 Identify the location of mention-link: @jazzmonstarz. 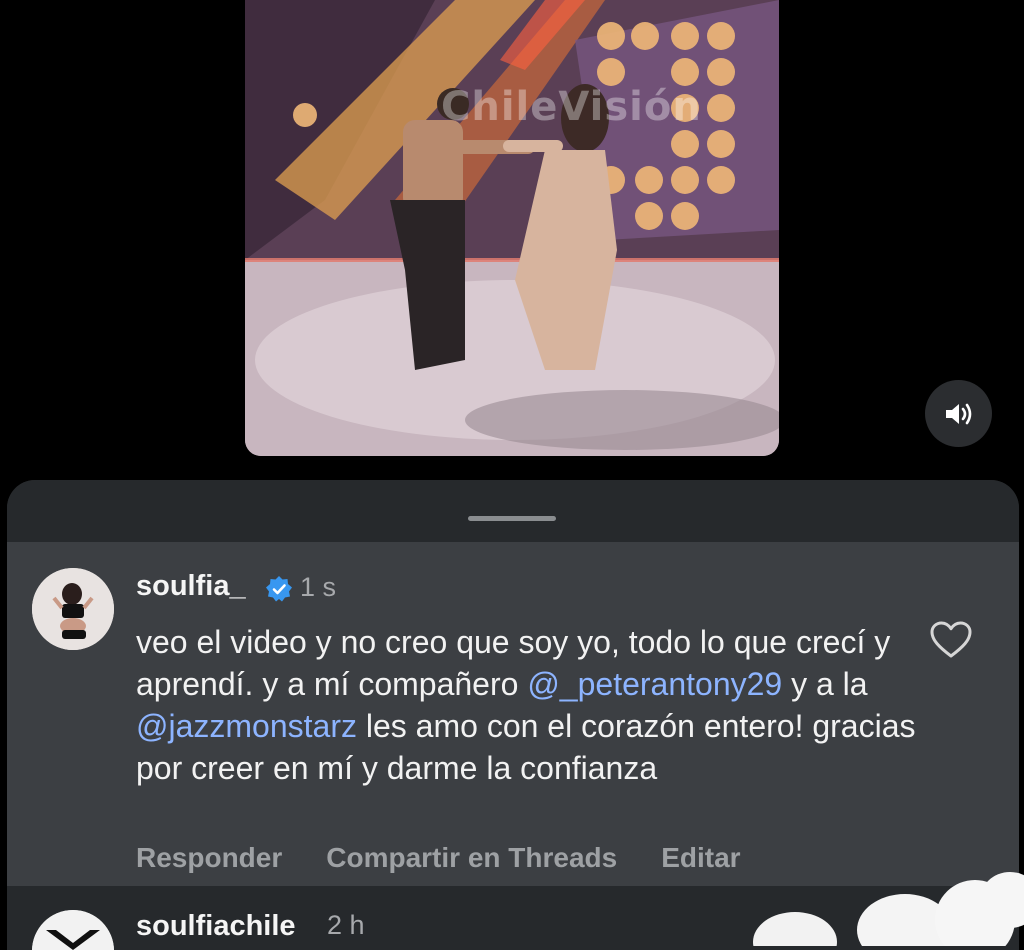
(246, 726).